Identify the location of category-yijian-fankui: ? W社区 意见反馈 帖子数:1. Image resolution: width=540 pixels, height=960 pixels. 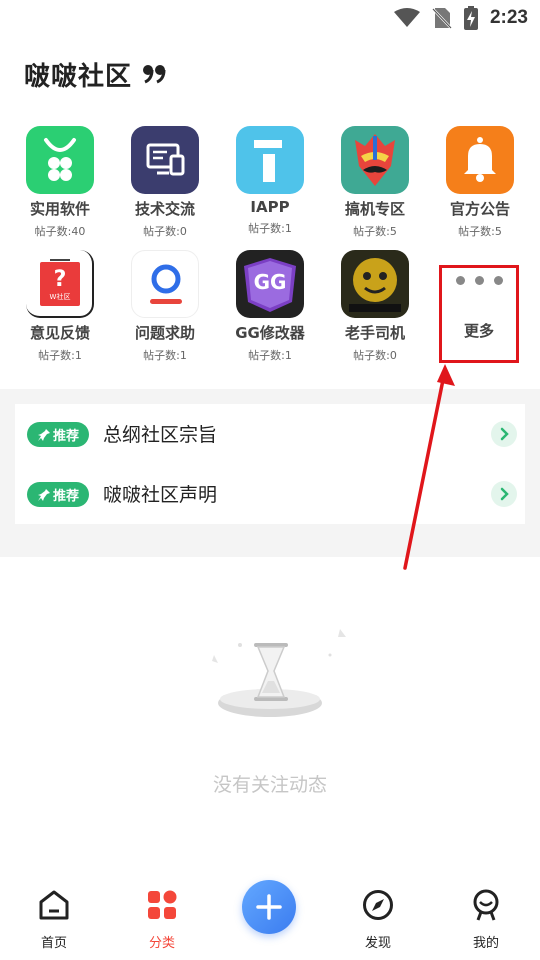
(60, 306).